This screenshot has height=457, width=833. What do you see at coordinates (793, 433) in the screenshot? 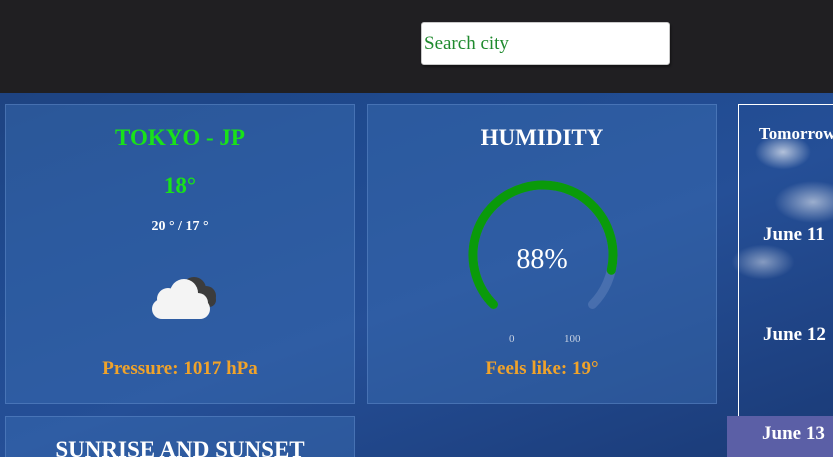
I see `forecast-item-label: June 13` at bounding box center [793, 433].